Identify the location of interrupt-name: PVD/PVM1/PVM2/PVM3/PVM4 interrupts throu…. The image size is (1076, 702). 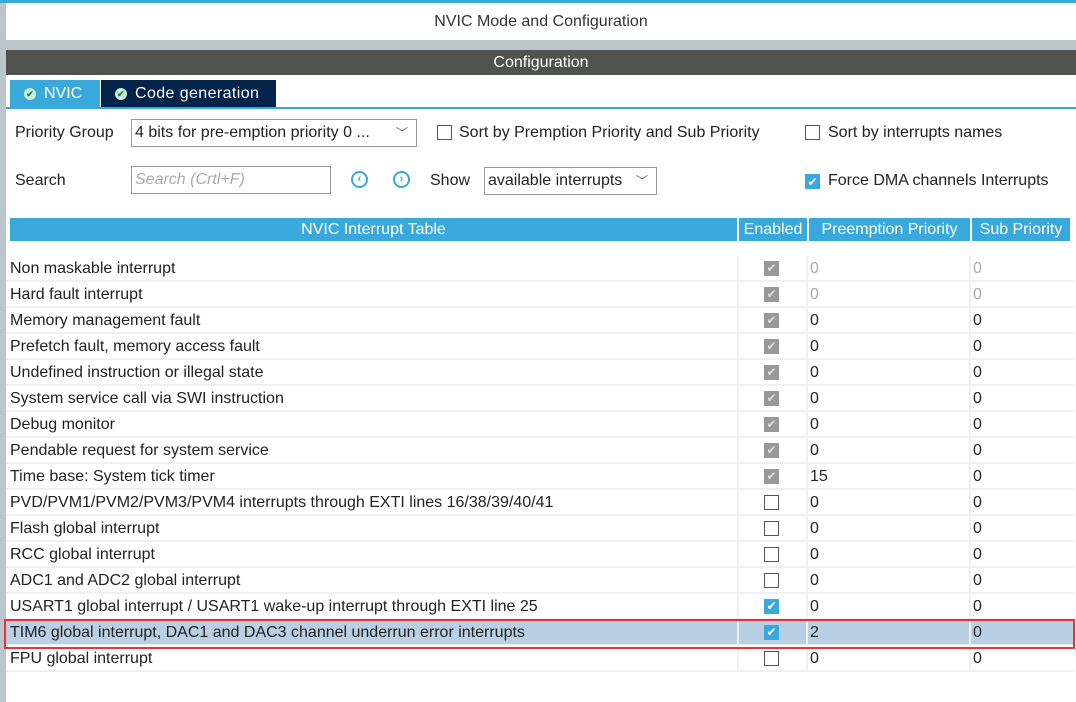
(282, 502).